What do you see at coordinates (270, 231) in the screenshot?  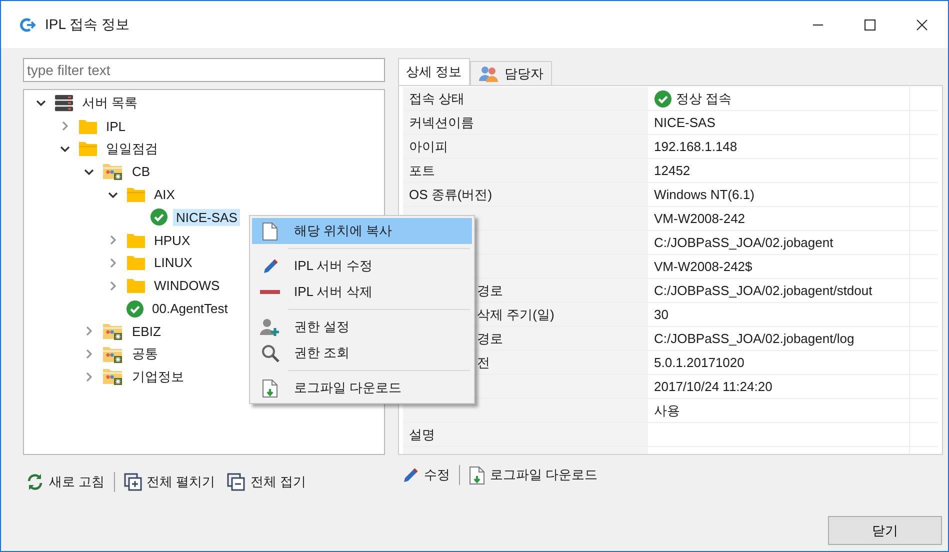 I see `document-icon` at bounding box center [270, 231].